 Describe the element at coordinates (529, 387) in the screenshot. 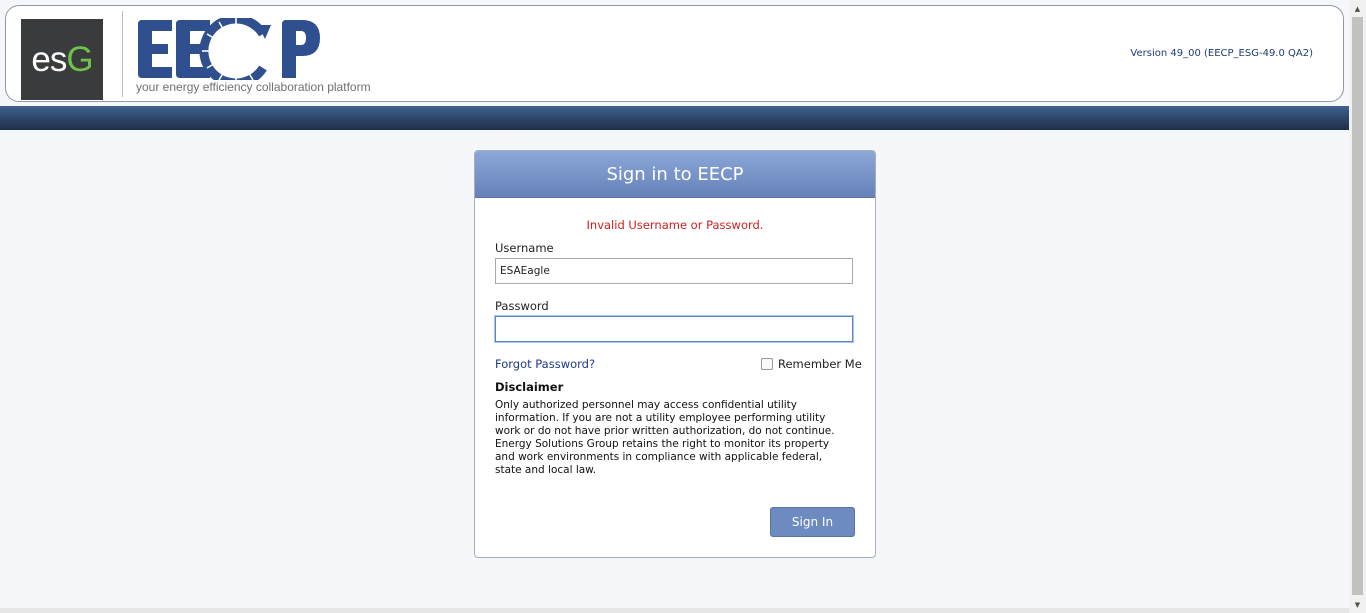

I see `disclaimer-title: Disclaimer` at that location.